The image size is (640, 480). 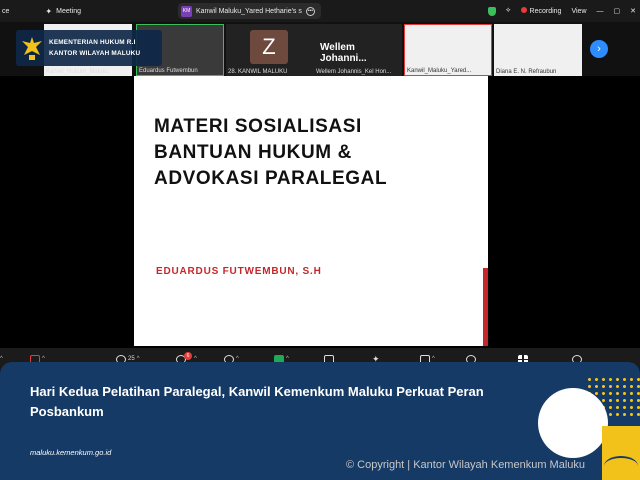 What do you see at coordinates (538, 50) in the screenshot?
I see `participant-tile: Diana E. N. Refraubun` at bounding box center [538, 50].